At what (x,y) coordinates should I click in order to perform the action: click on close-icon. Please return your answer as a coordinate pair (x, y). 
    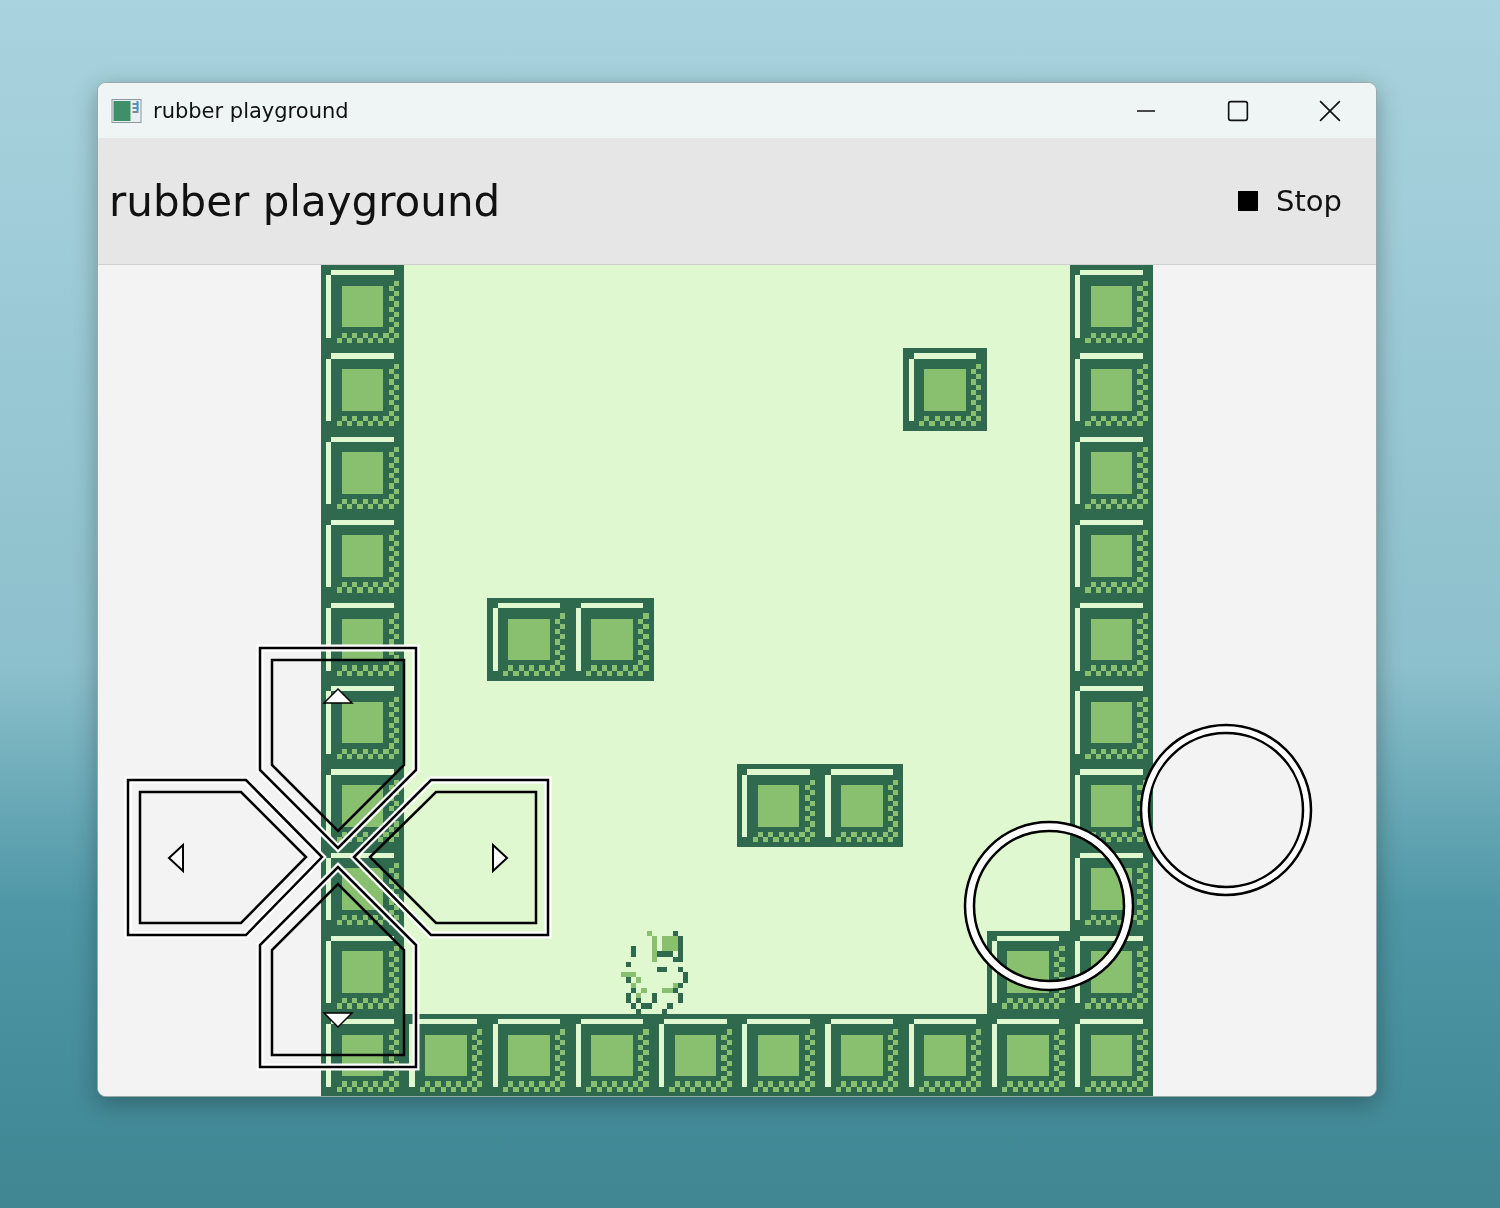
    Looking at the image, I should click on (1330, 110).